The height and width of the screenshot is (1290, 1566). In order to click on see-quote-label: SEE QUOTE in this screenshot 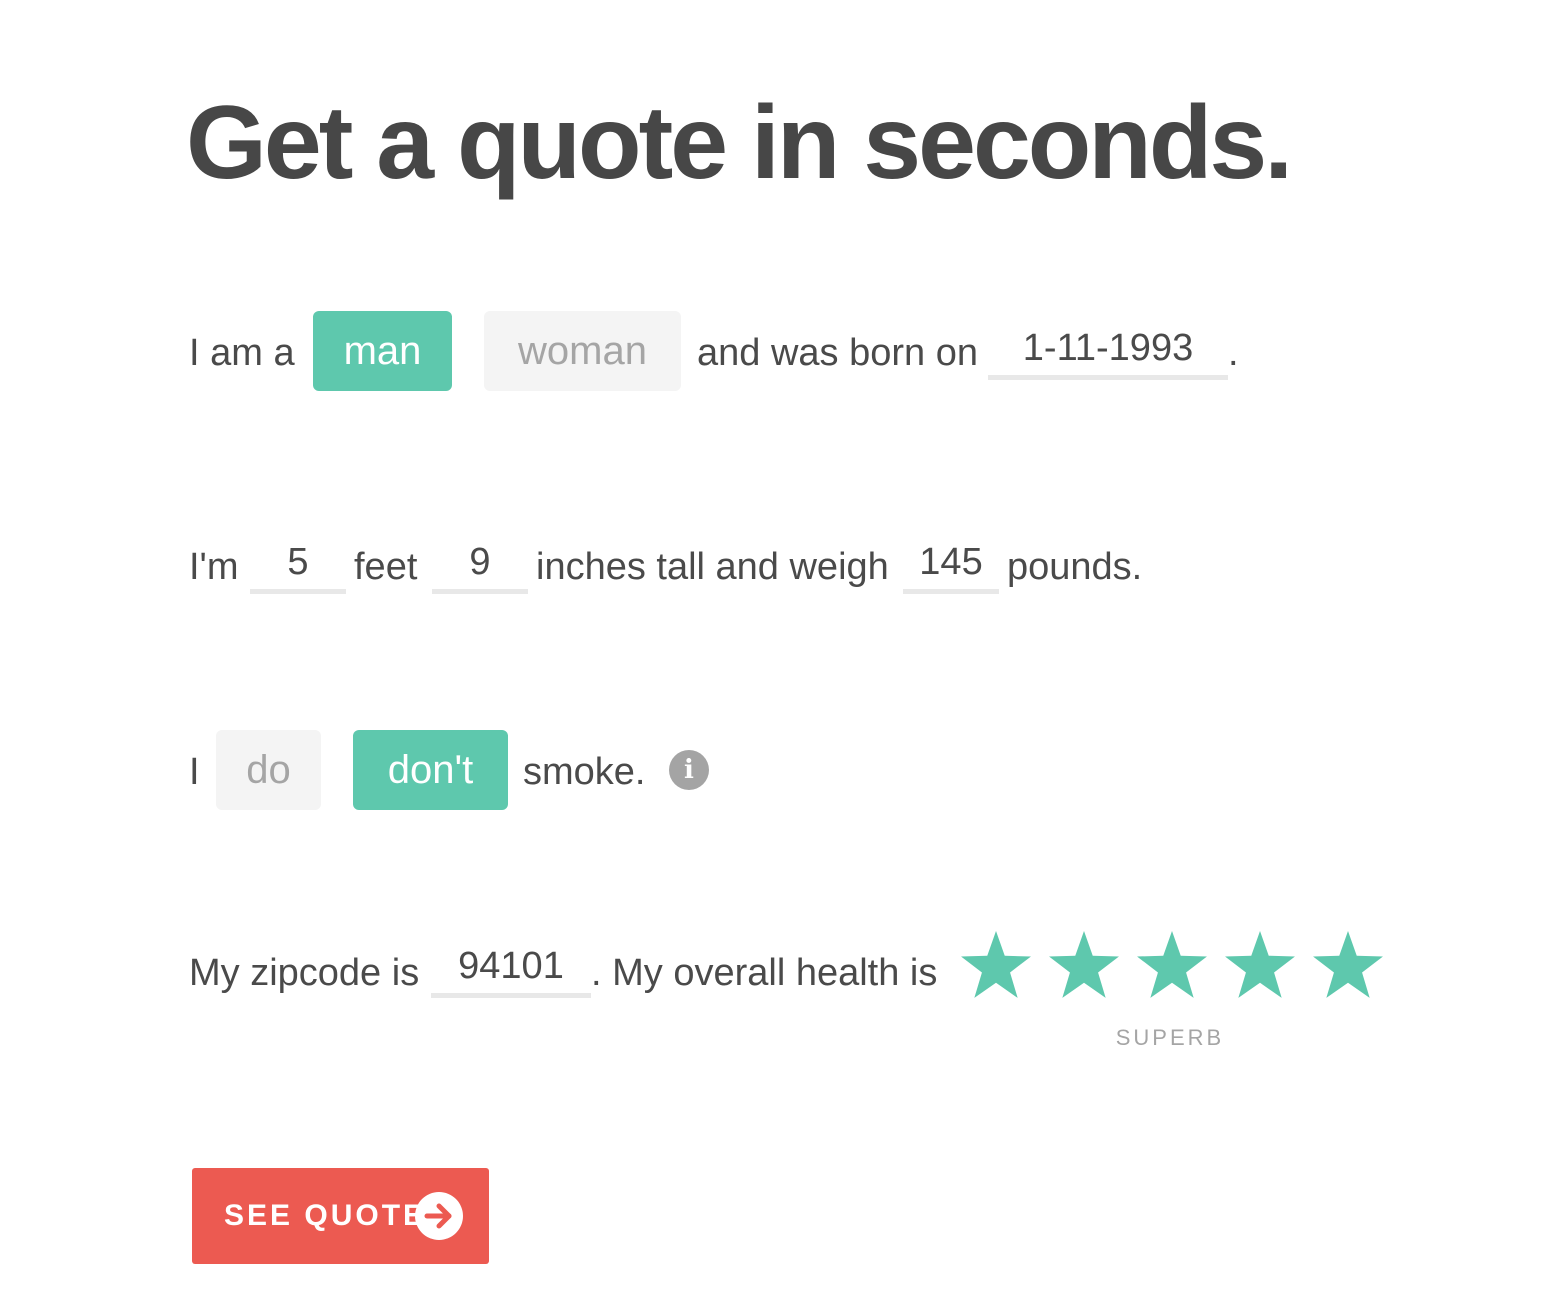, I will do `click(325, 1215)`.